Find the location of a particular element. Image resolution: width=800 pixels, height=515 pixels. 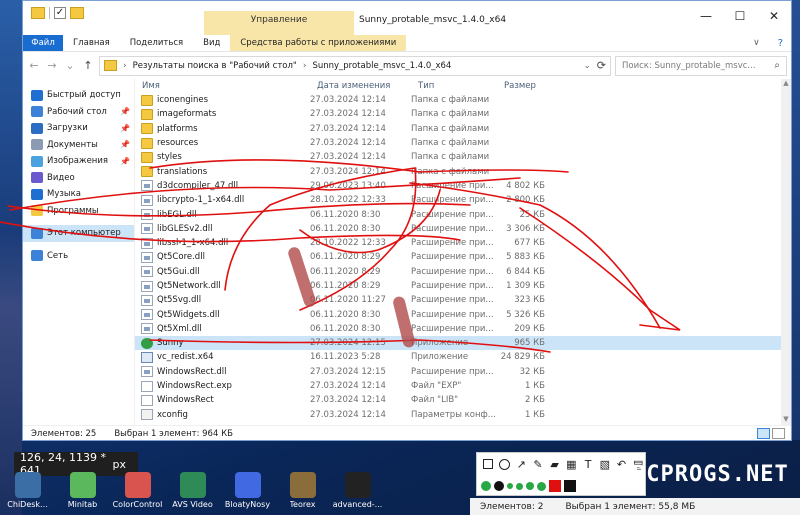

table-row: Sunny 27.03.2024 12:15 Приложение 965 КБ is located at coordinates (463, 343).